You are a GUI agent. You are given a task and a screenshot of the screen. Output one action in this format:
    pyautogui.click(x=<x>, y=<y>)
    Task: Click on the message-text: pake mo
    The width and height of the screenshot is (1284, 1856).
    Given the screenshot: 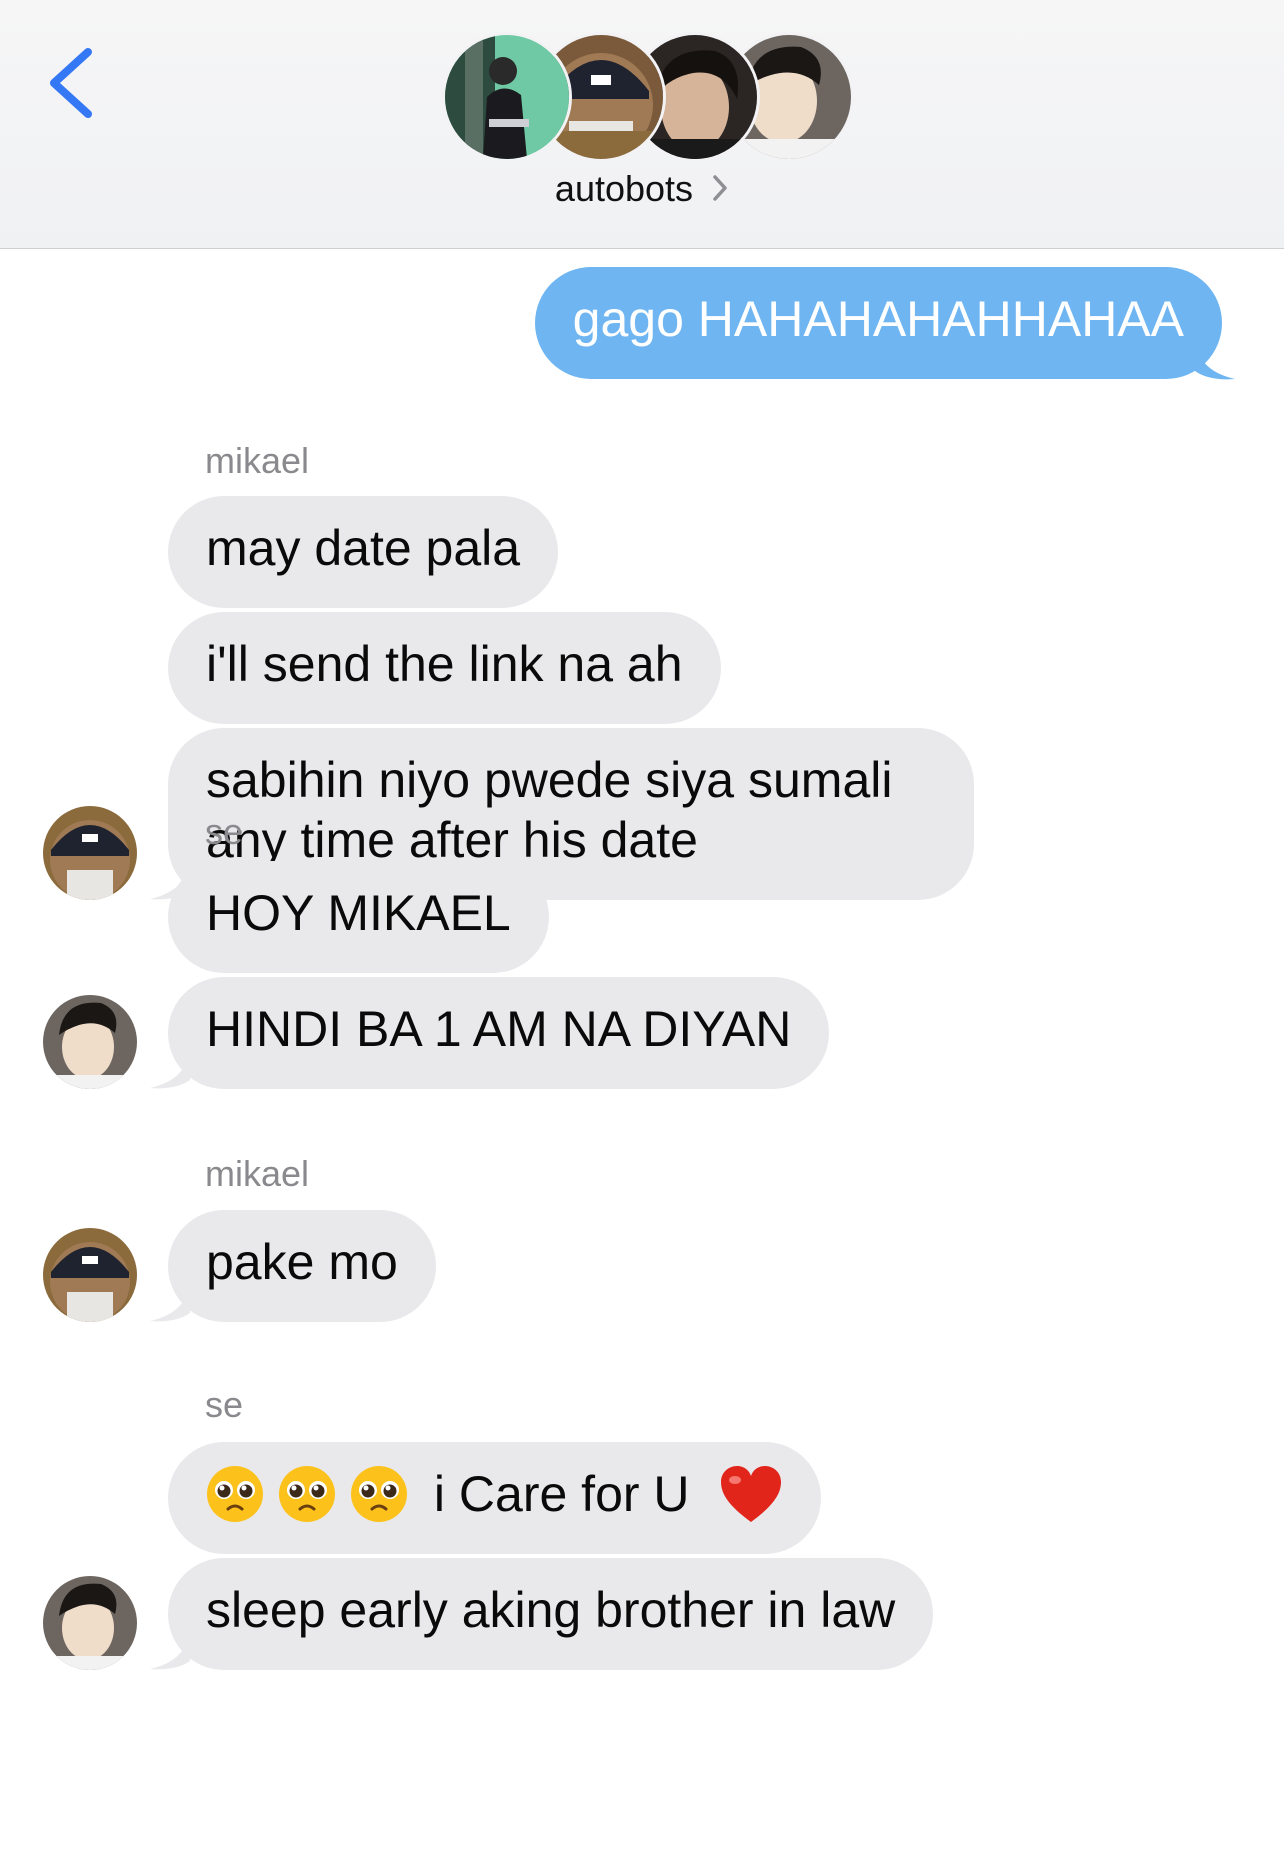 What is the action you would take?
    pyautogui.click(x=302, y=1262)
    